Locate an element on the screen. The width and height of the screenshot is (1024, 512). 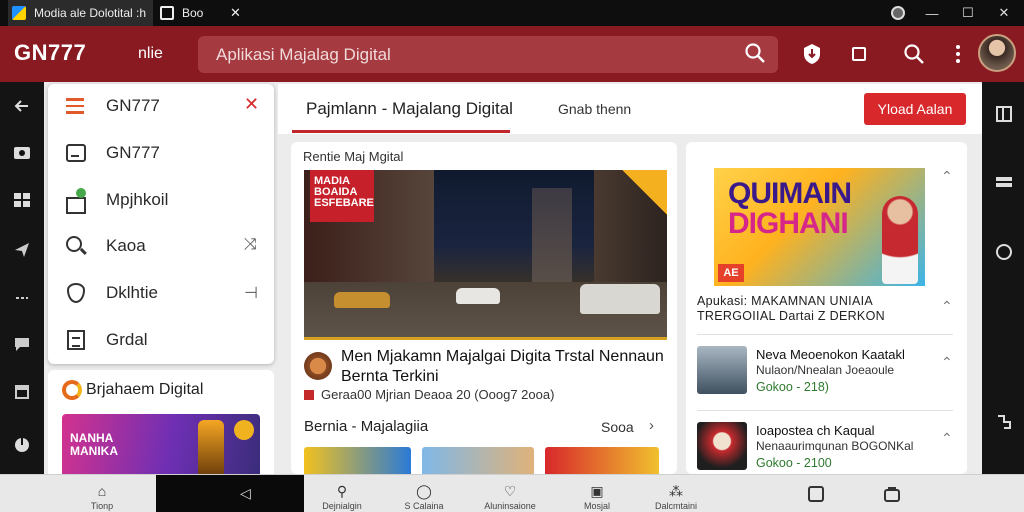
bottom-nav-label: Dalcmtaini is located at coordinates (675, 506).